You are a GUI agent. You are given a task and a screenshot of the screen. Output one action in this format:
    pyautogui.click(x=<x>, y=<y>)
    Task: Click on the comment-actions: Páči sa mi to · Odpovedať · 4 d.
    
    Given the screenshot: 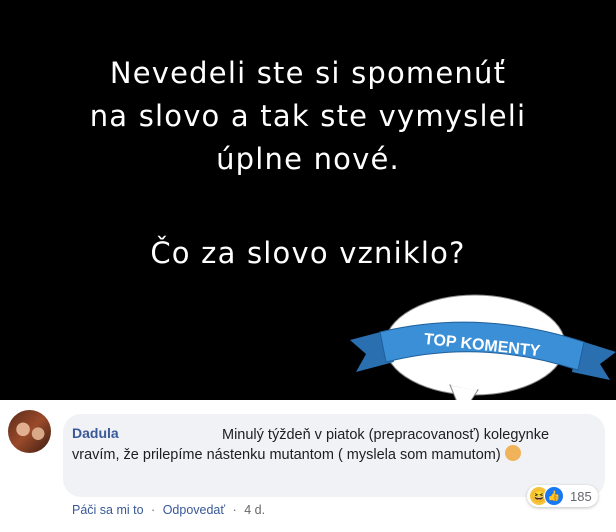 What is the action you would take?
    pyautogui.click(x=168, y=510)
    